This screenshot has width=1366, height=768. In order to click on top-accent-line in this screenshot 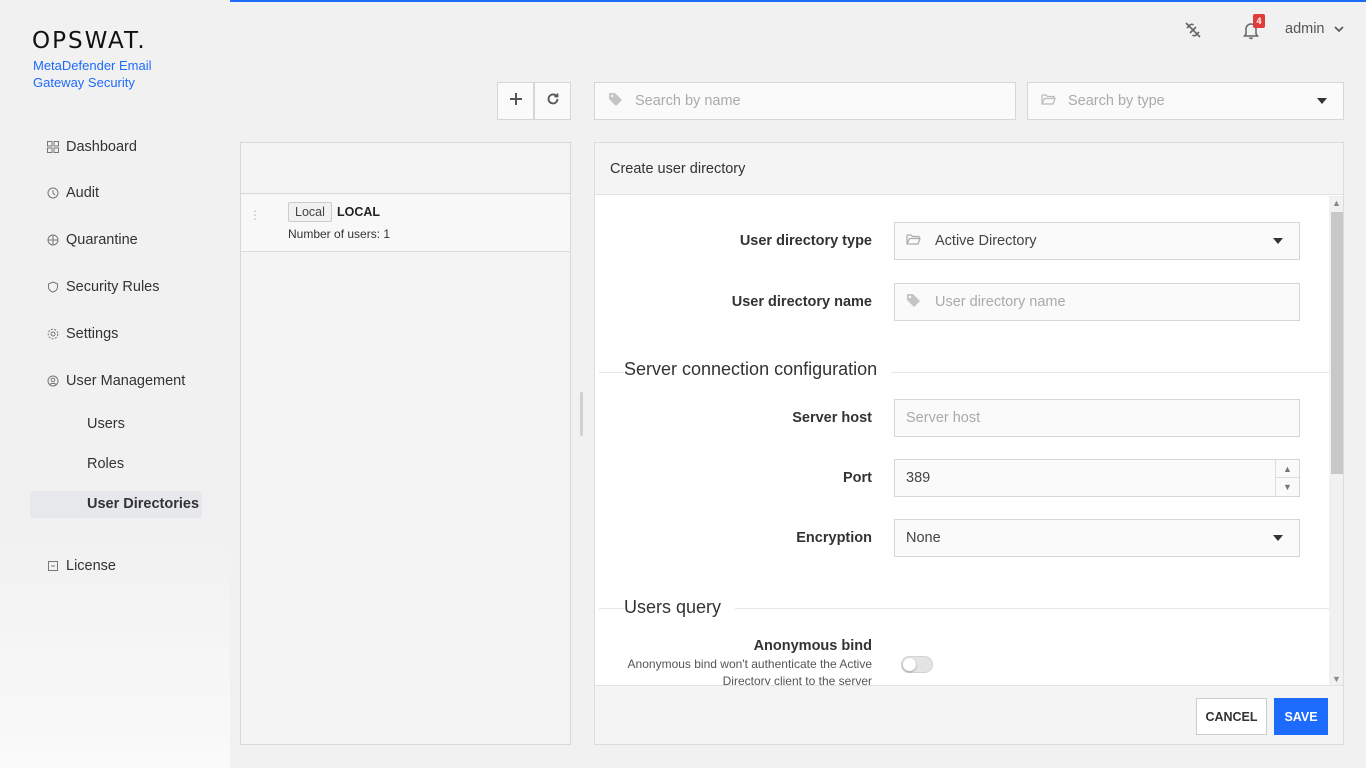, I will do `click(698, 1)`.